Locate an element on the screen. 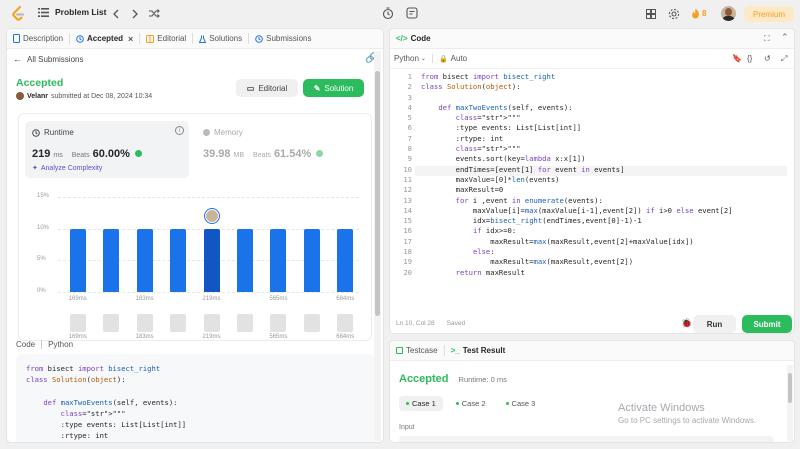  tab-description-label: Description is located at coordinates (43, 38).